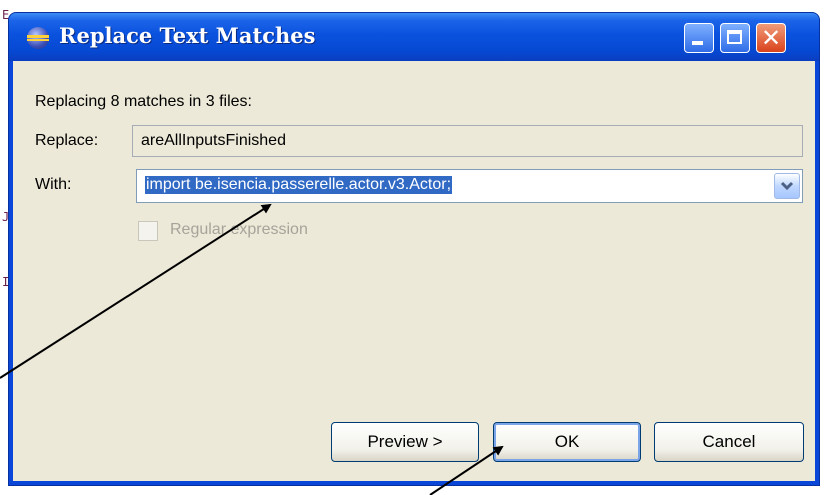  Describe the element at coordinates (729, 442) in the screenshot. I see `cancel-button: Cancel` at that location.